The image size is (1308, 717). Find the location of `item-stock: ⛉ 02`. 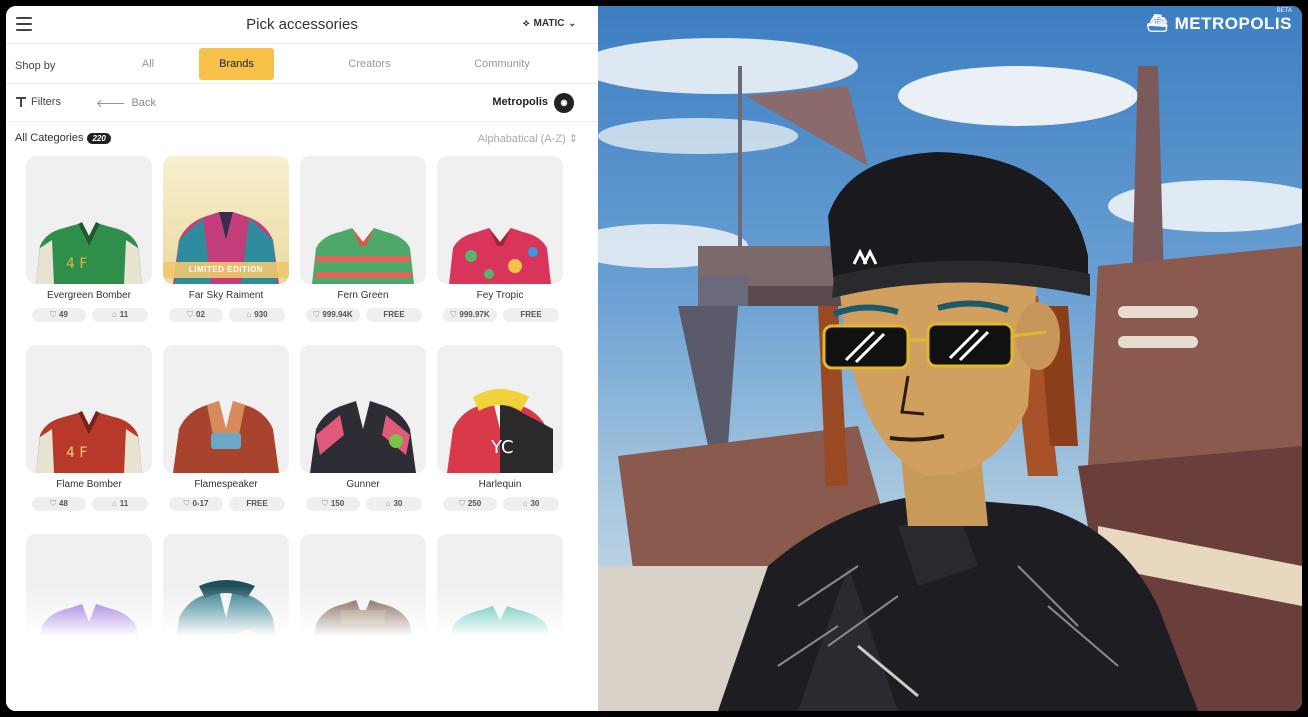

item-stock: ⛉ 02 is located at coordinates (196, 315).